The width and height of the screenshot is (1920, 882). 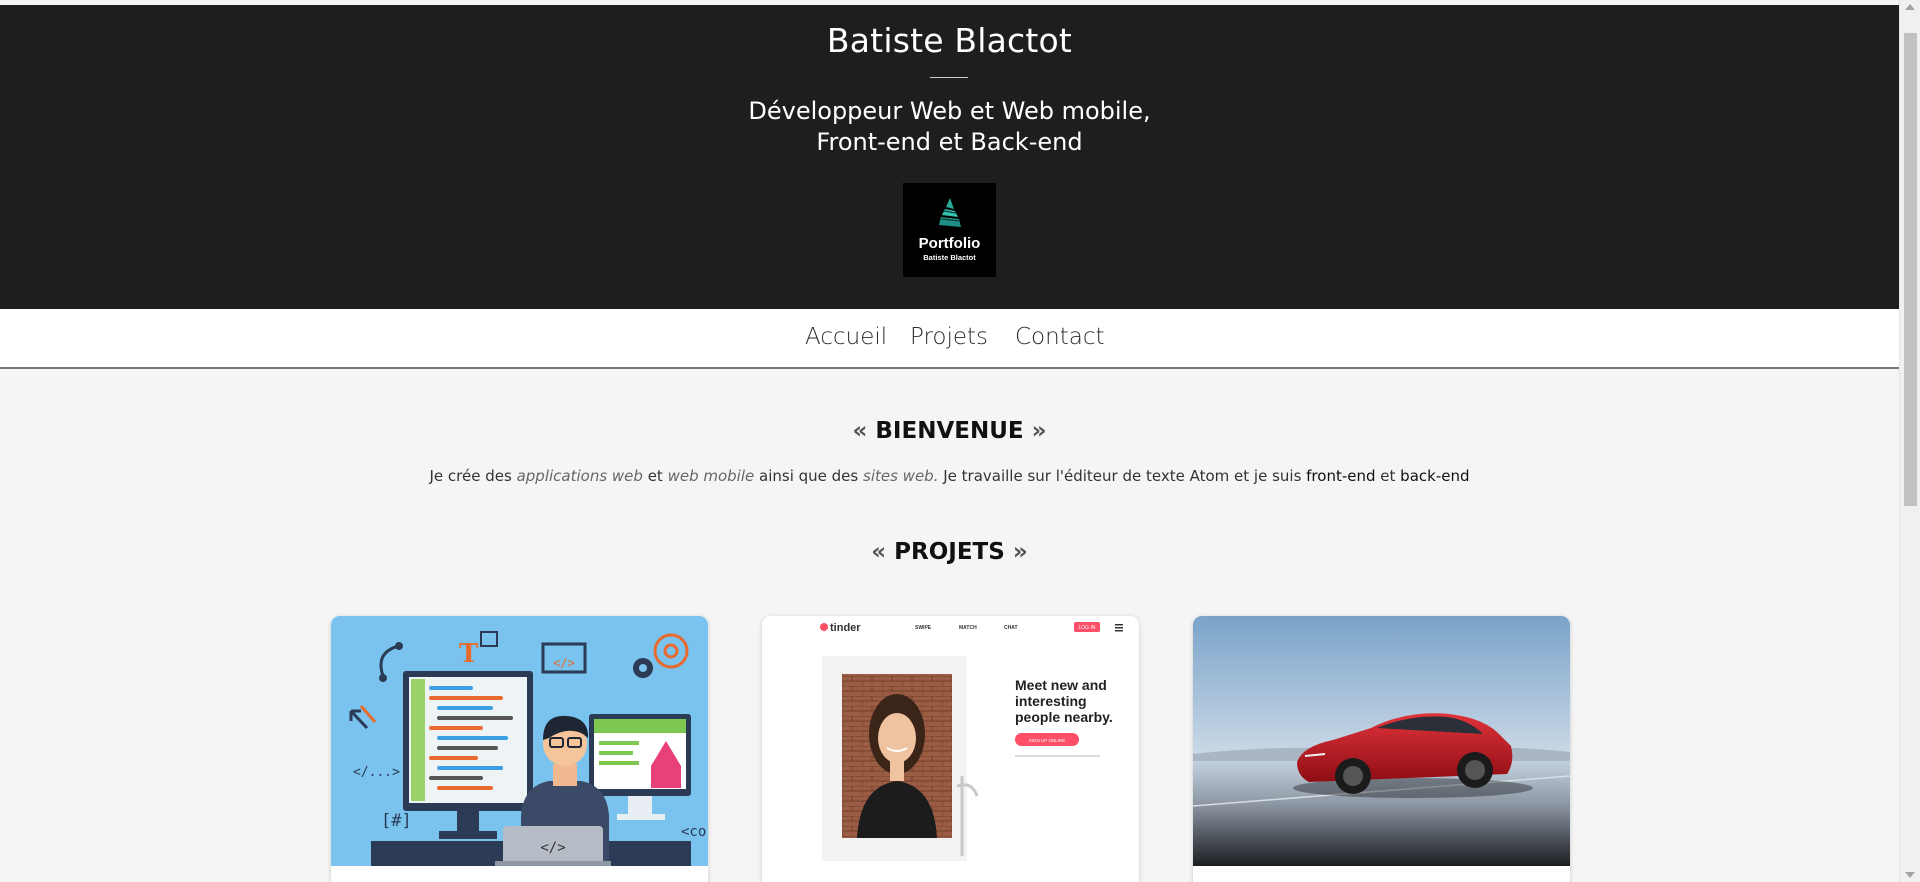 What do you see at coordinates (846, 337) in the screenshot?
I see `nav-accueil: Accueil` at bounding box center [846, 337].